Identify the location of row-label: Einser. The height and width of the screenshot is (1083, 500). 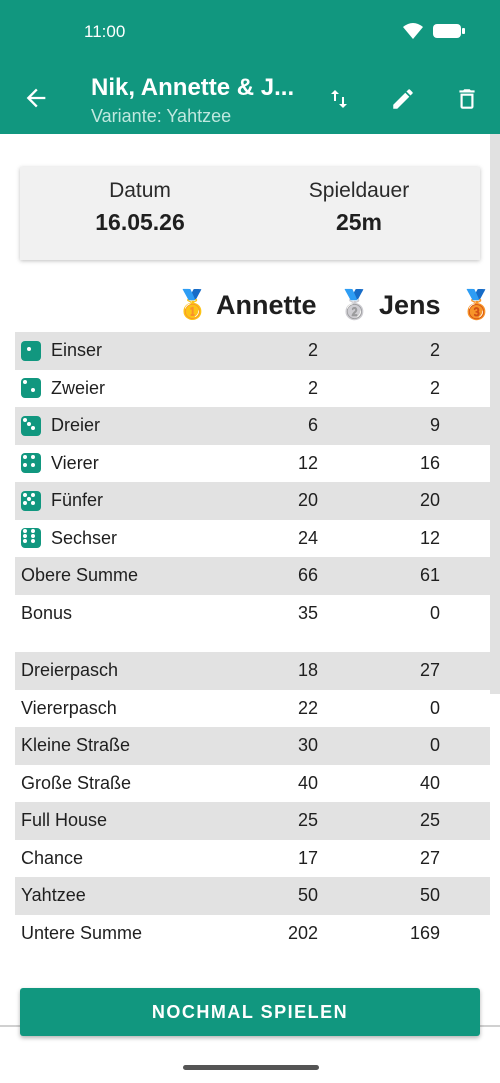
(61, 350).